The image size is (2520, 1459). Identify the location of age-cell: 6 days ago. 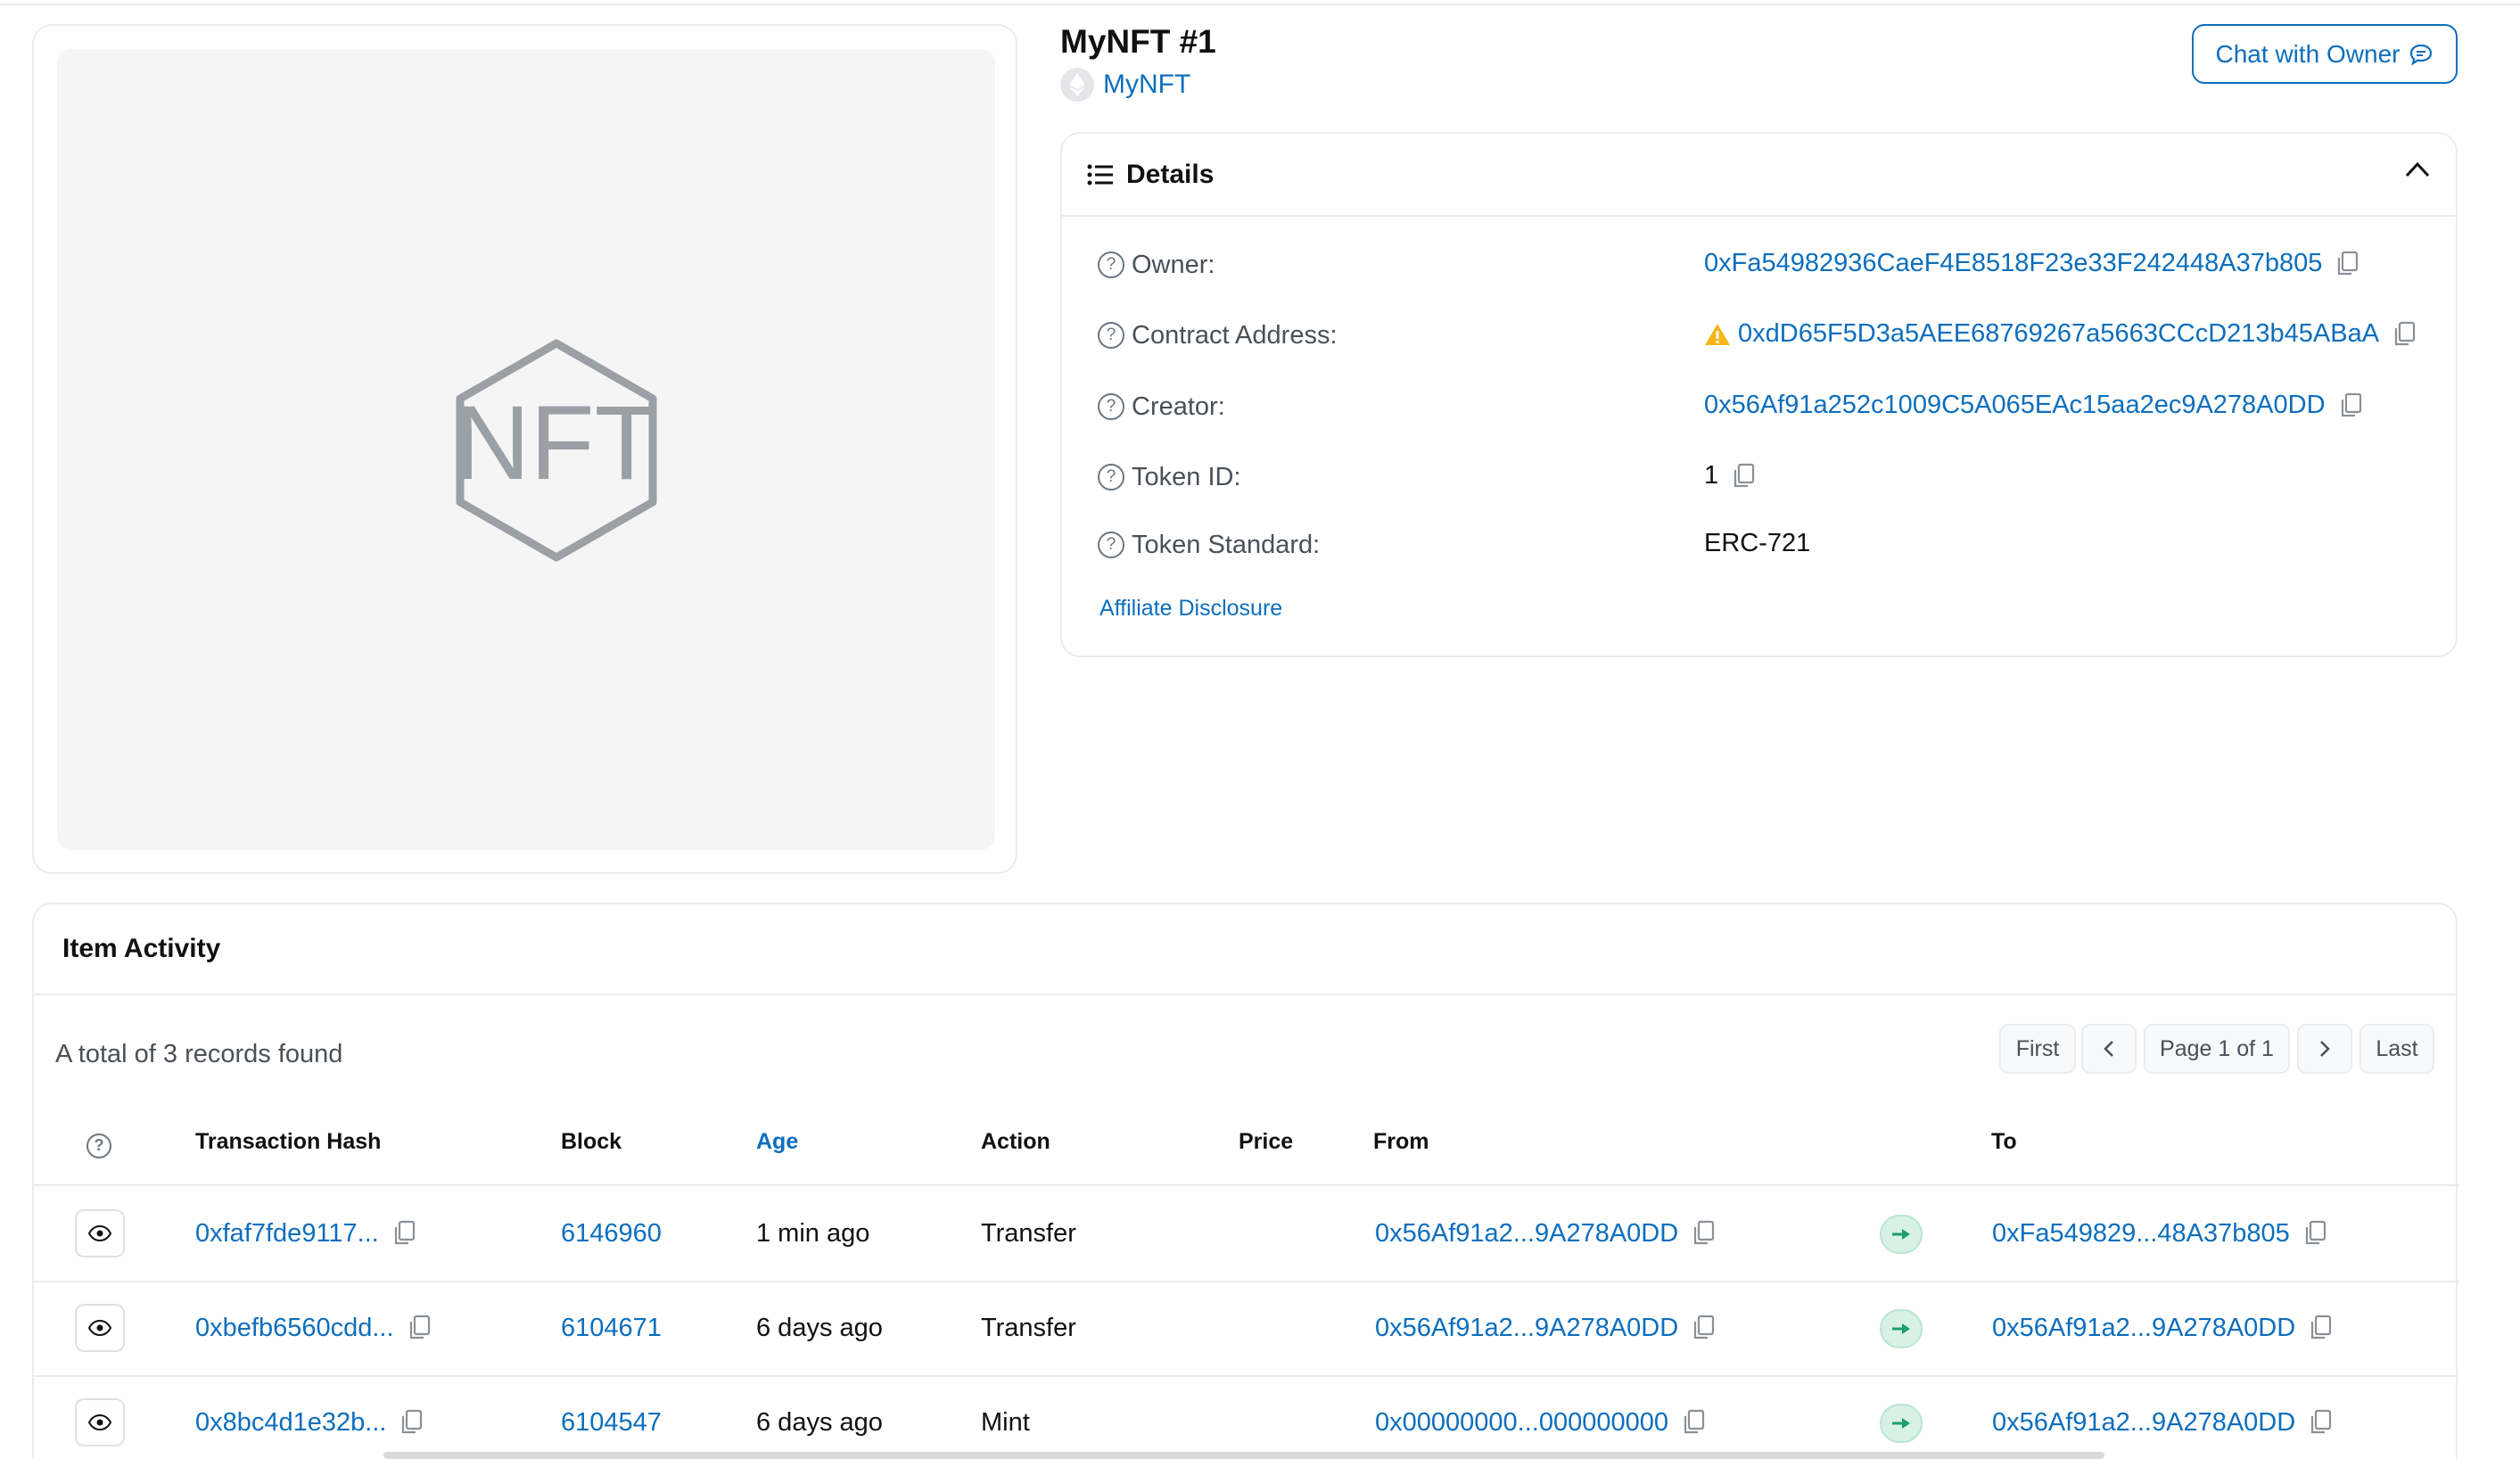
(819, 1417).